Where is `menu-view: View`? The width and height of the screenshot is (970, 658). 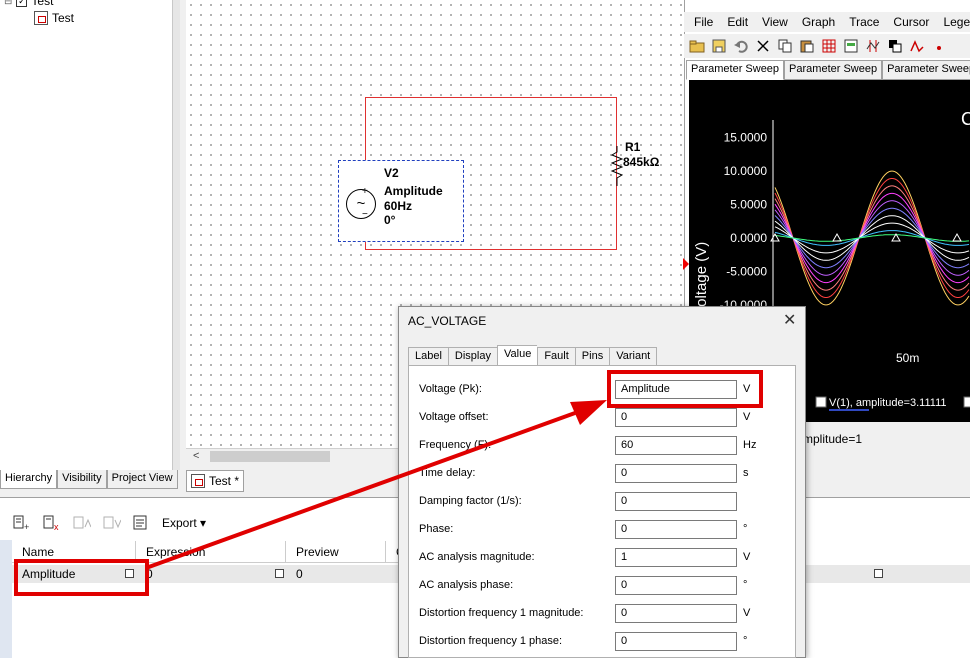
menu-view: View is located at coordinates (775, 22).